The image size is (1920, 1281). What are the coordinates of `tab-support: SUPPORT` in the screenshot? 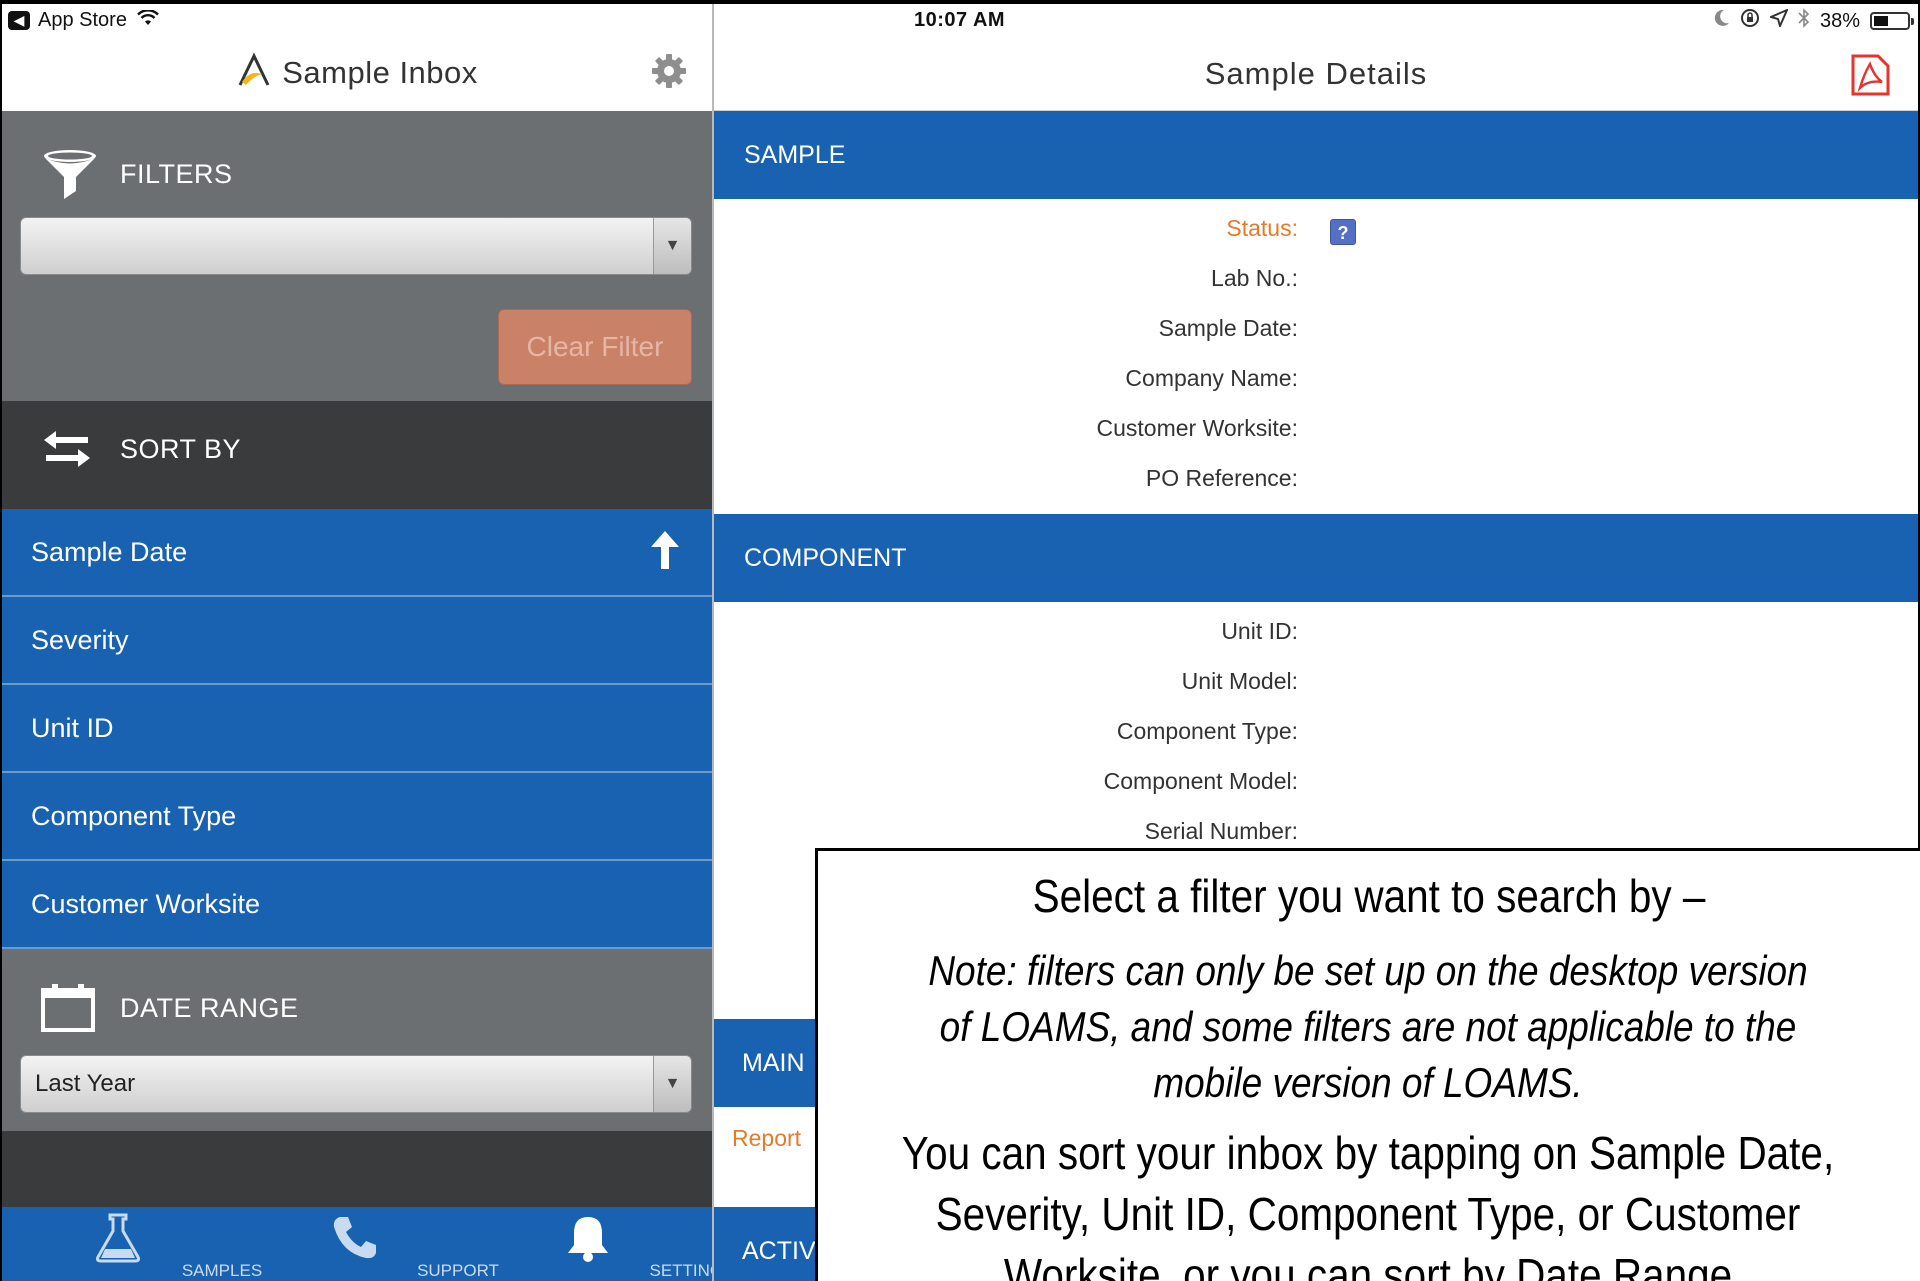 It's located at (386, 1244).